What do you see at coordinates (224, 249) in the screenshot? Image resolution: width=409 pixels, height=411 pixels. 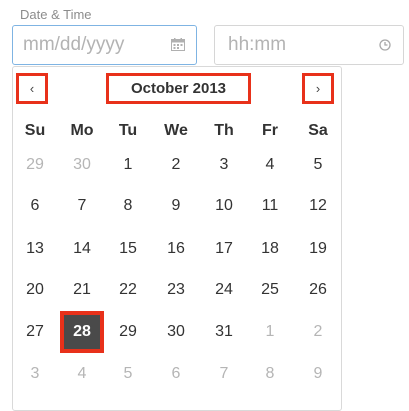 I see `day-cell: 17` at bounding box center [224, 249].